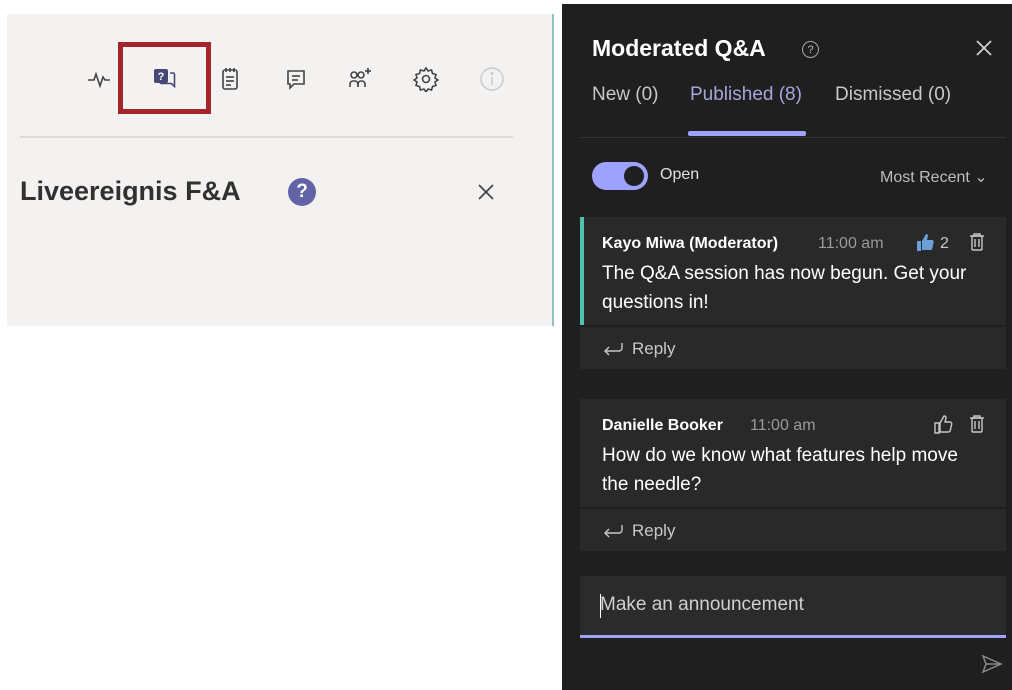  What do you see at coordinates (426, 79) in the screenshot?
I see `settings-icon` at bounding box center [426, 79].